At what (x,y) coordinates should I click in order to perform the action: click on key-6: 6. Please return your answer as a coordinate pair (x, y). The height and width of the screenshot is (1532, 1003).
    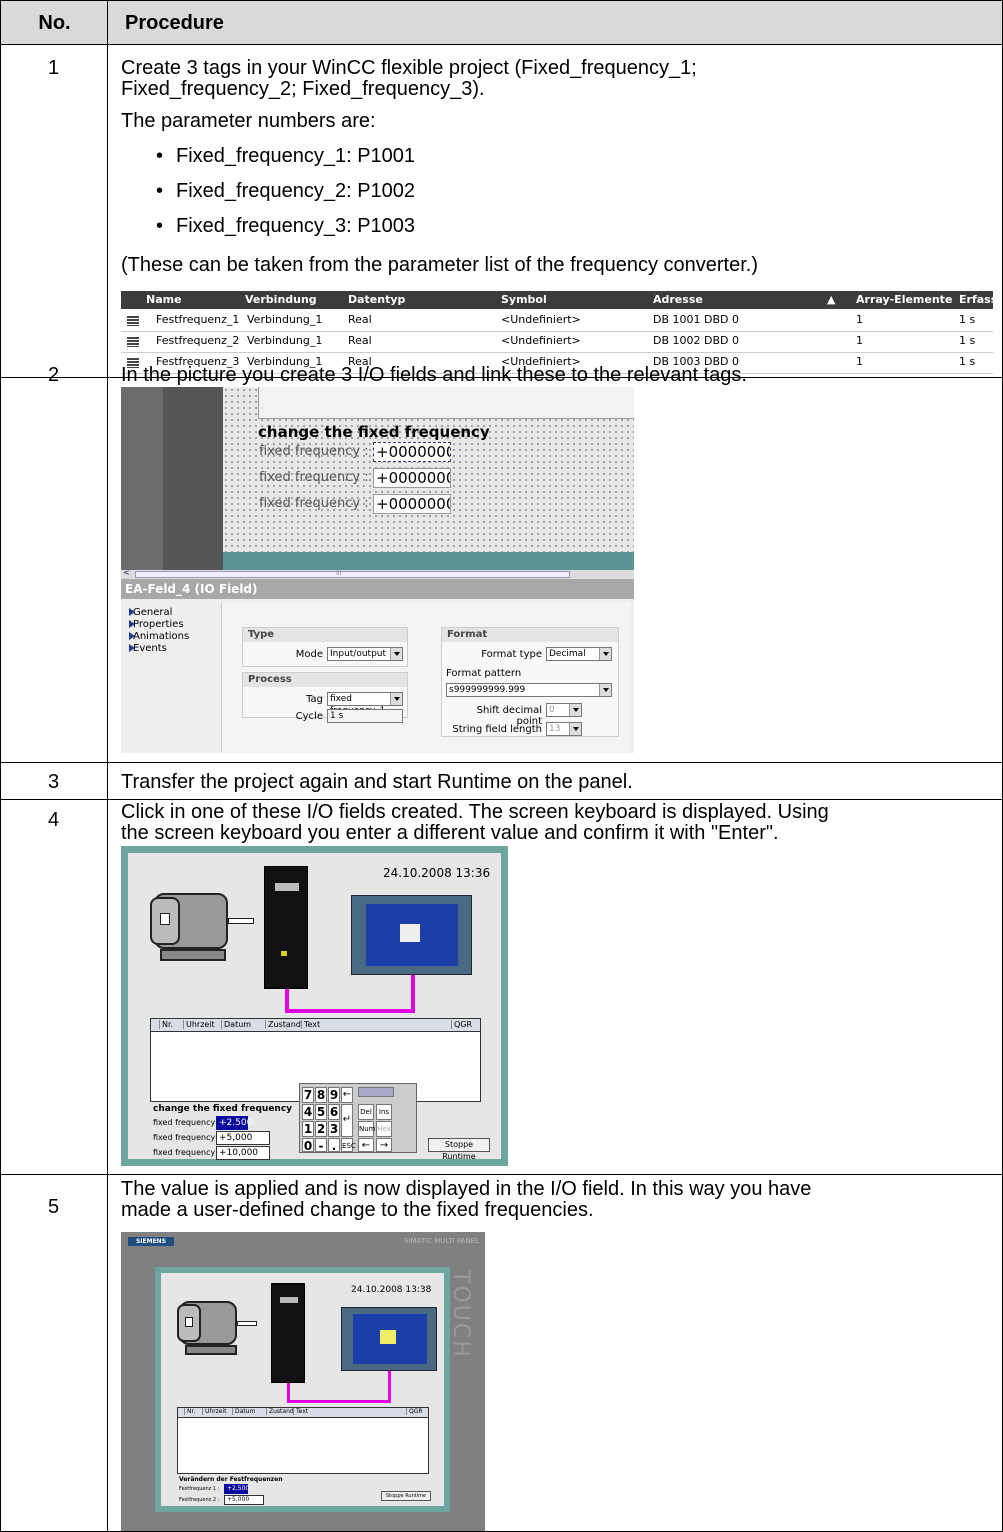
    Looking at the image, I should click on (334, 1112).